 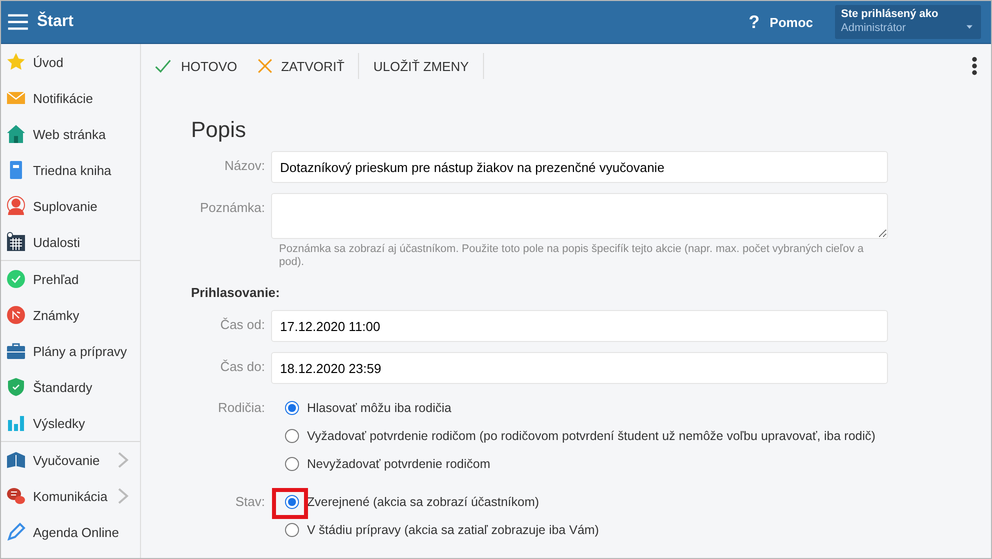 I want to click on shield-icon, so click(x=16, y=387).